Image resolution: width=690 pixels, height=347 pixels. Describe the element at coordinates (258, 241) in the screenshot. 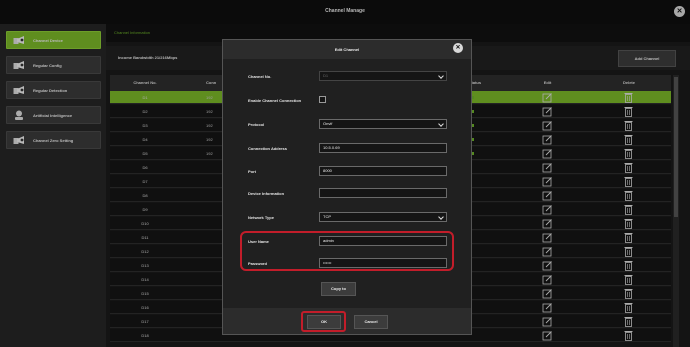

I see `user-name-label: User Name` at that location.